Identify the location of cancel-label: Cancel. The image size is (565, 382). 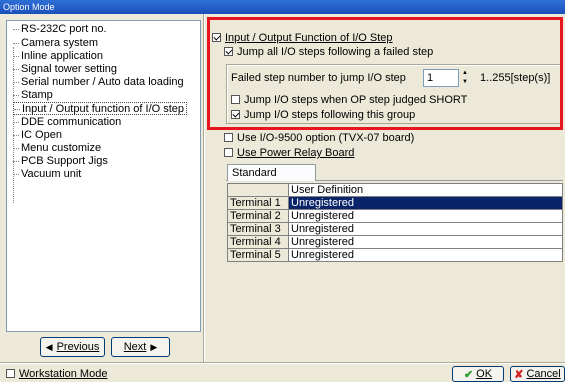
(543, 374).